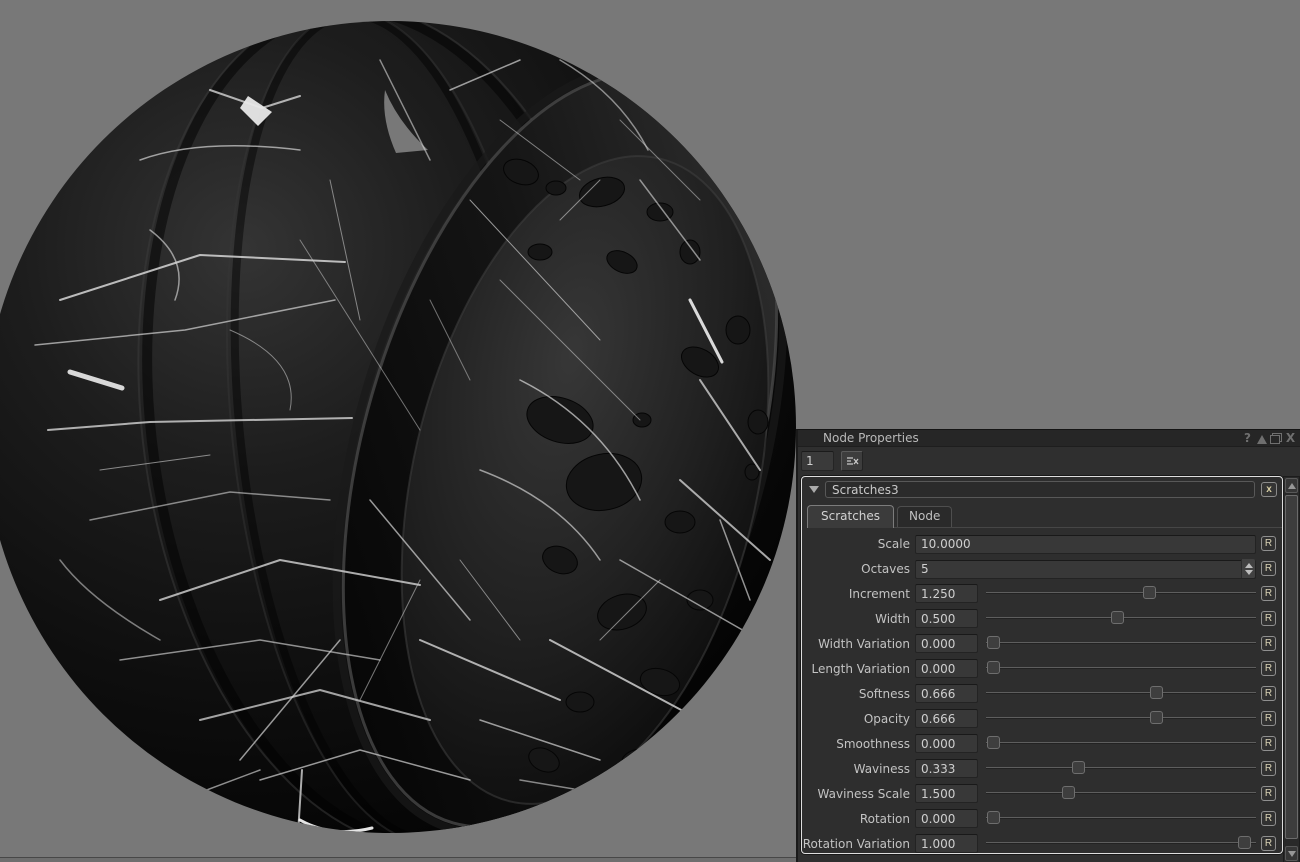  Describe the element at coordinates (946, 843) in the screenshot. I see `rotation-variation-input` at that location.